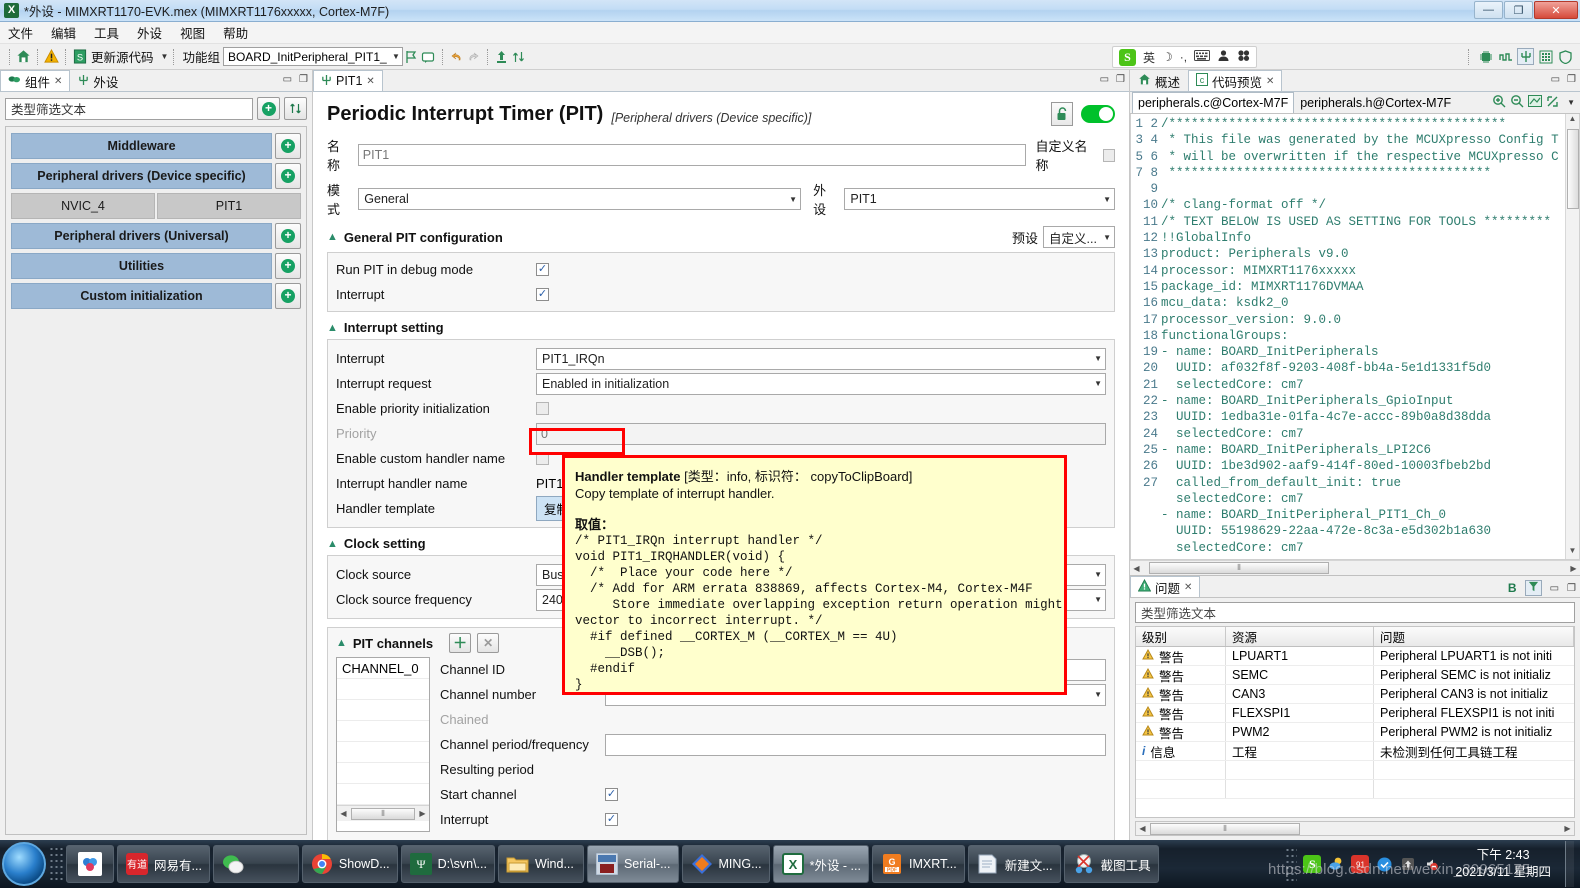 The image size is (1580, 888). Describe the element at coordinates (611, 819) in the screenshot. I see `channel-interrupt-checkbox: ✓` at that location.